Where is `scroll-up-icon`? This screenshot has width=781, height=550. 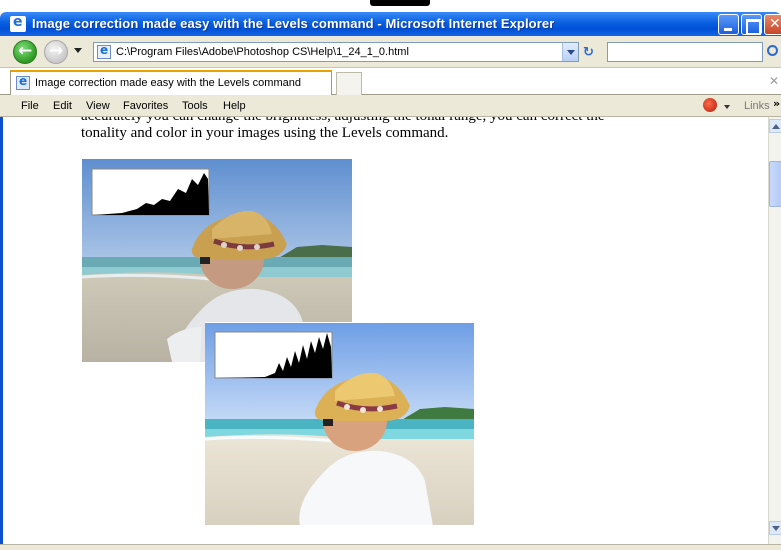
scroll-up-icon is located at coordinates (775, 126).